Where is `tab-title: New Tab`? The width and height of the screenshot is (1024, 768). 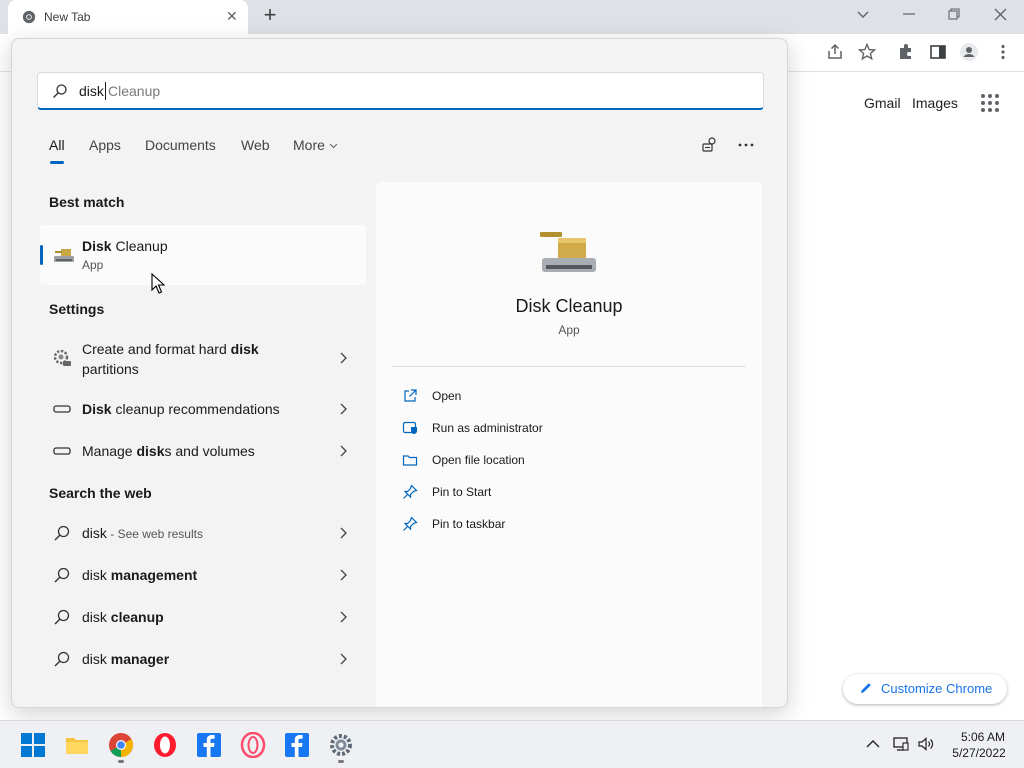
tab-title: New Tab is located at coordinates (67, 17).